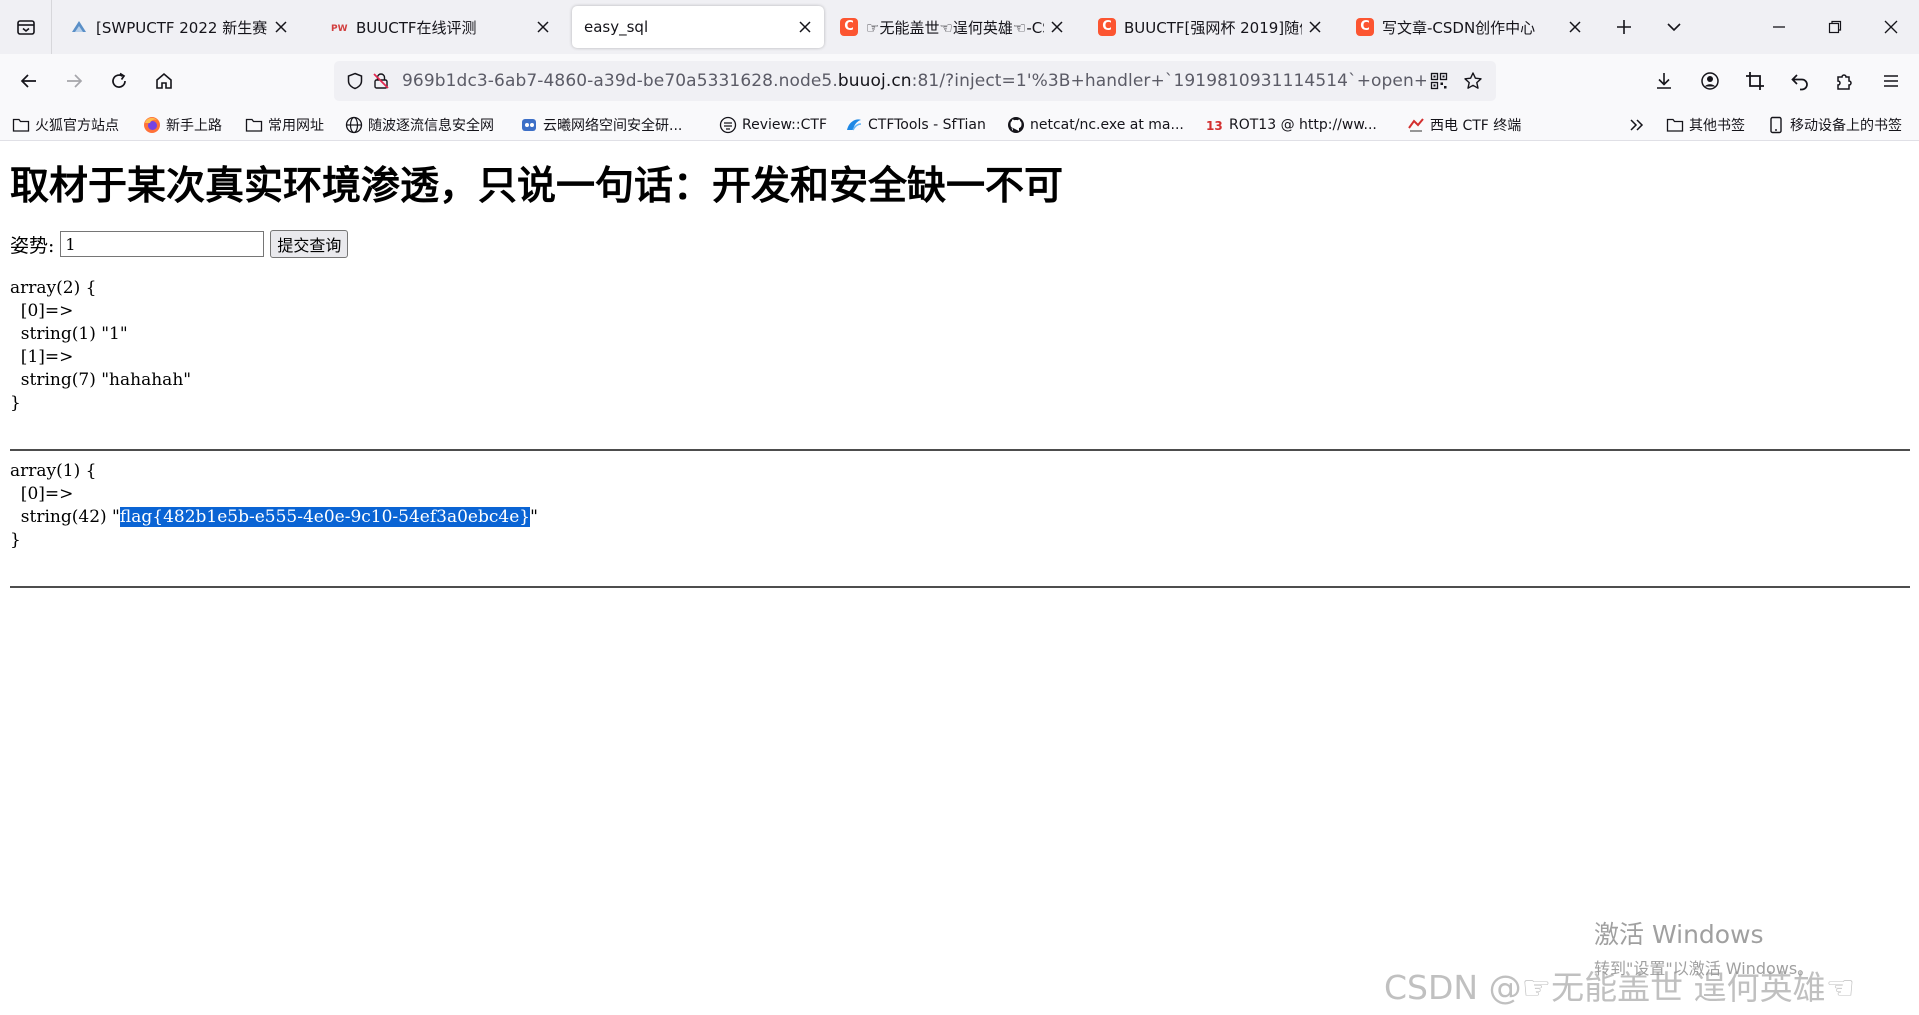 This screenshot has height=1015, width=1919. Describe the element at coordinates (1215, 125) in the screenshot. I see `rot13-icon: 13` at that location.